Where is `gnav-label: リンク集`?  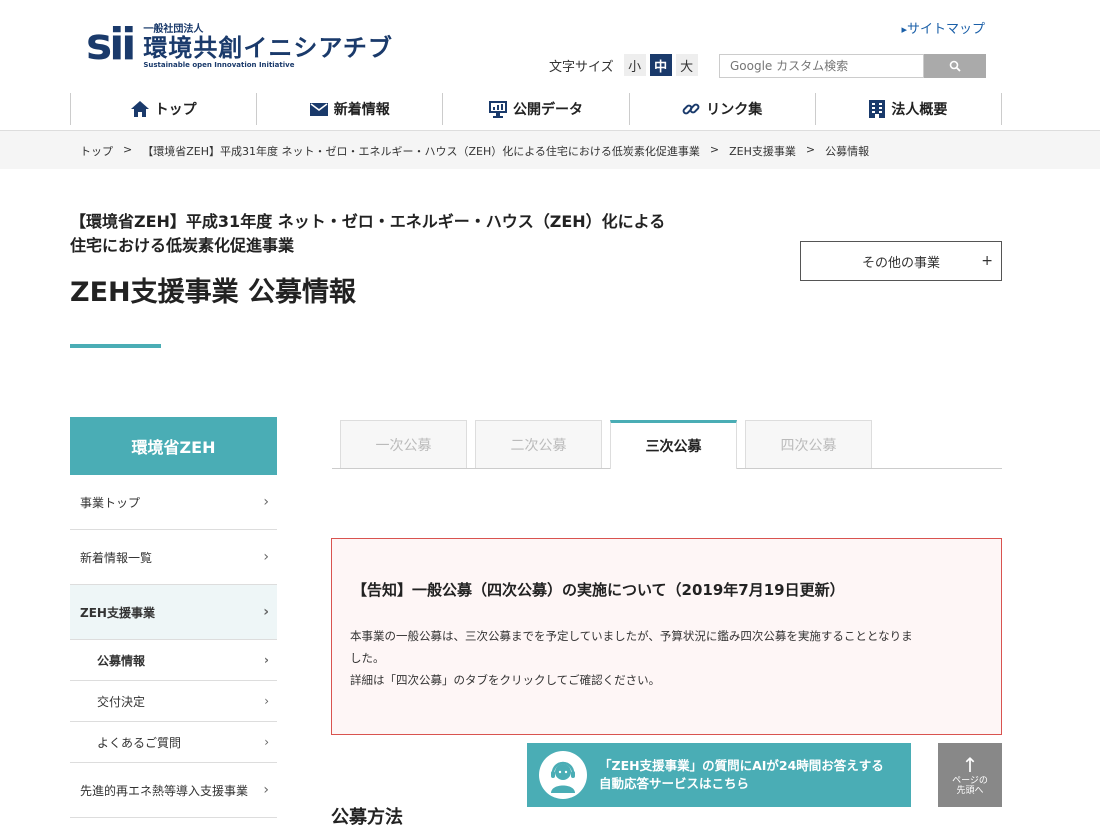
gnav-label: リンク集 is located at coordinates (734, 110).